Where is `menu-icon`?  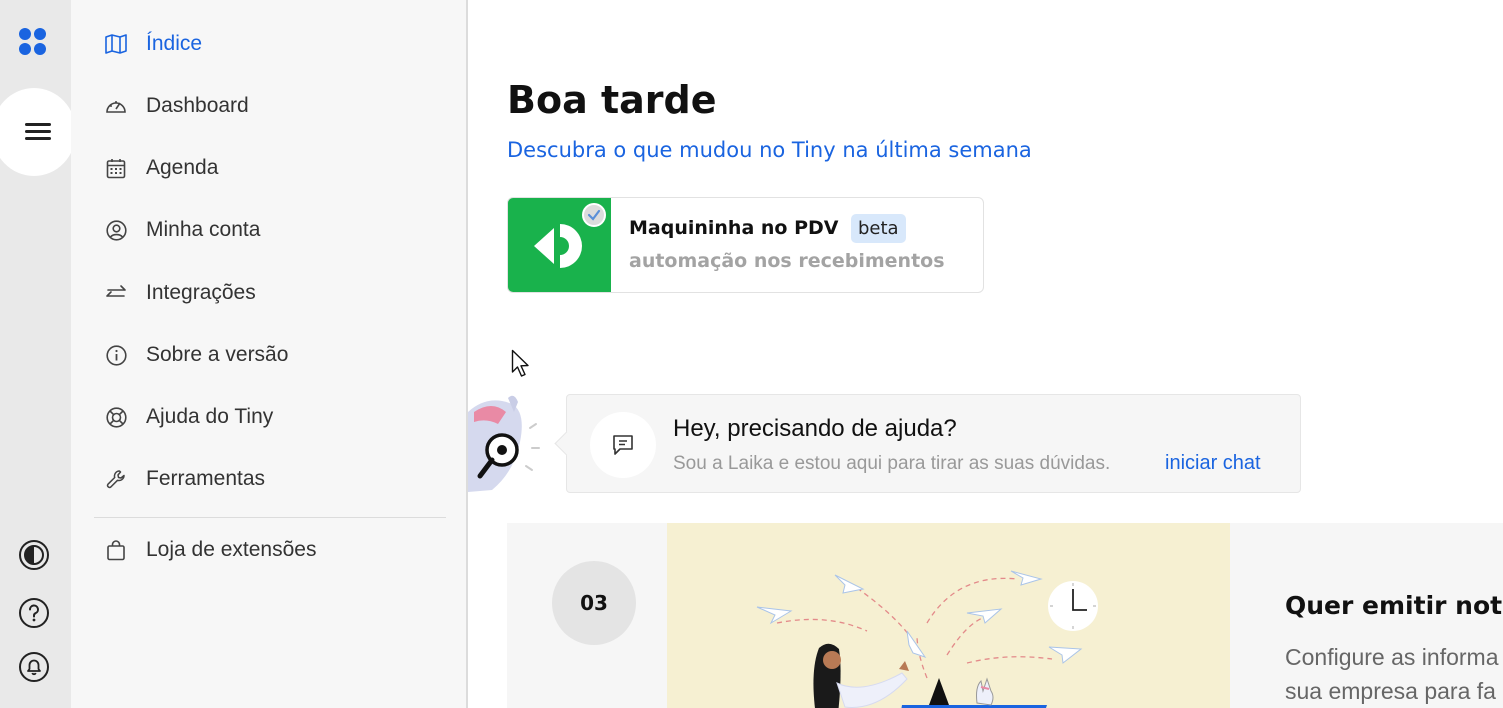 menu-icon is located at coordinates (38, 132).